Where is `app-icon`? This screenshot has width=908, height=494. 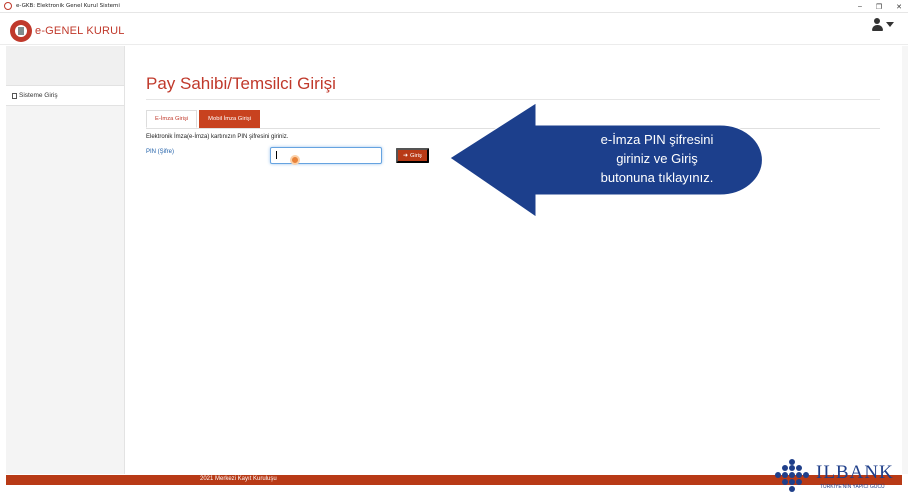
app-icon is located at coordinates (8, 6).